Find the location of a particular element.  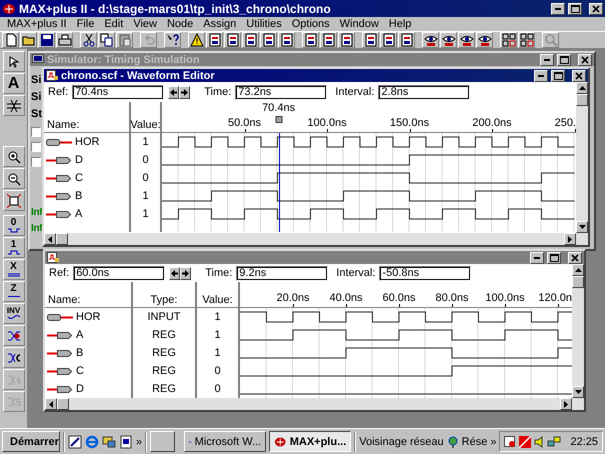

zoom-in-button is located at coordinates (13, 156).